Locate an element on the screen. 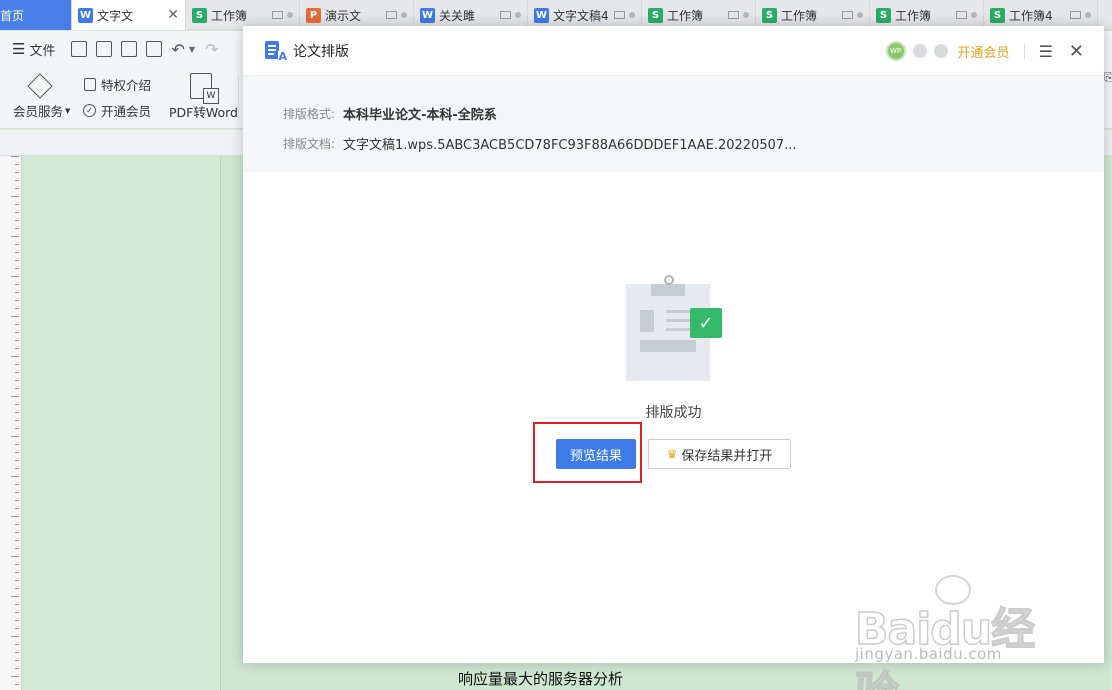 The width and height of the screenshot is (1112, 690). pdf-to-word-button: PDF转Word is located at coordinates (203, 111).